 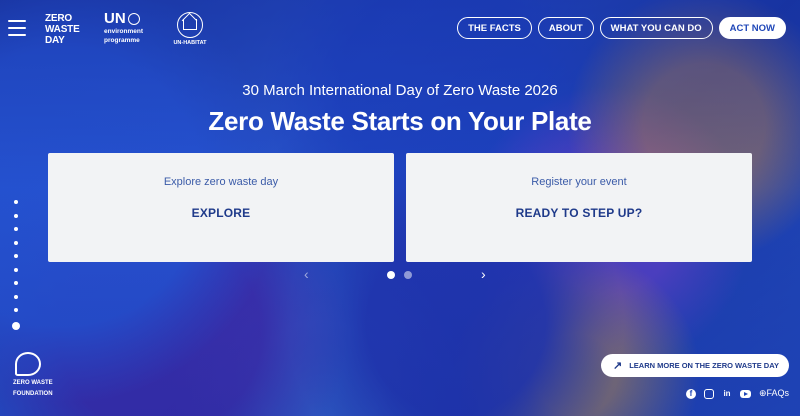 I want to click on learn-more-label: LEARN MORE ON THE ZERO WASTE DAY, so click(x=704, y=365).